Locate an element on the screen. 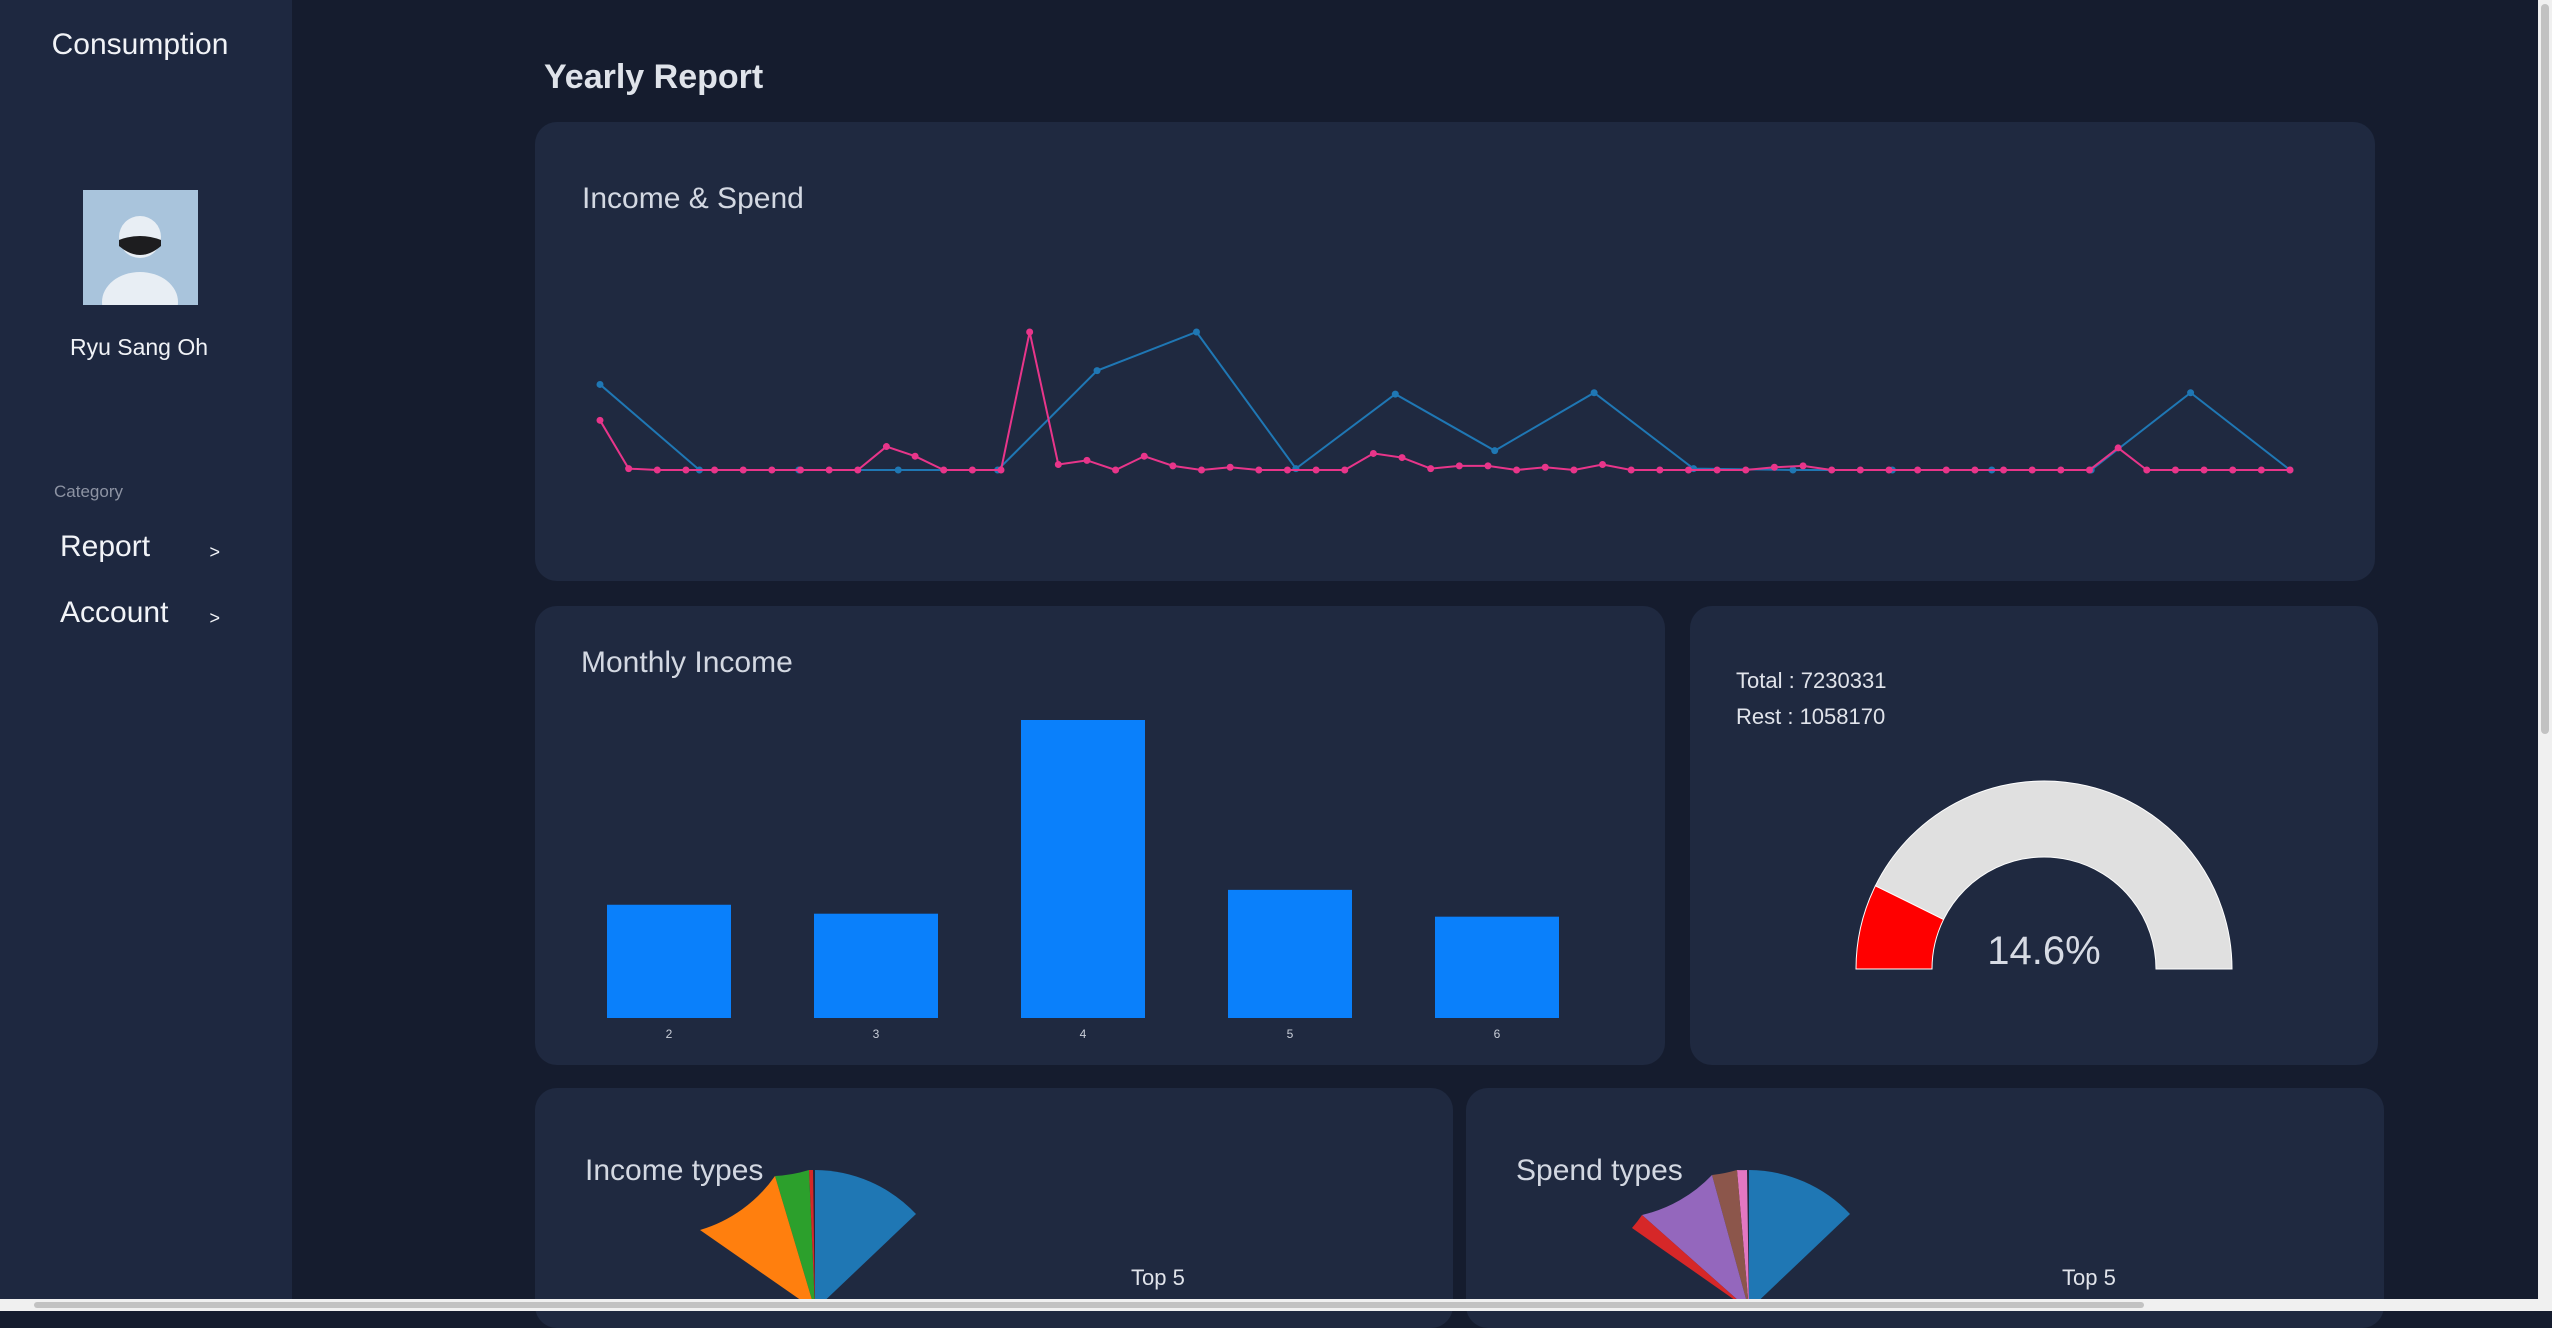  vertical-scrollbar is located at coordinates (2545, 655).